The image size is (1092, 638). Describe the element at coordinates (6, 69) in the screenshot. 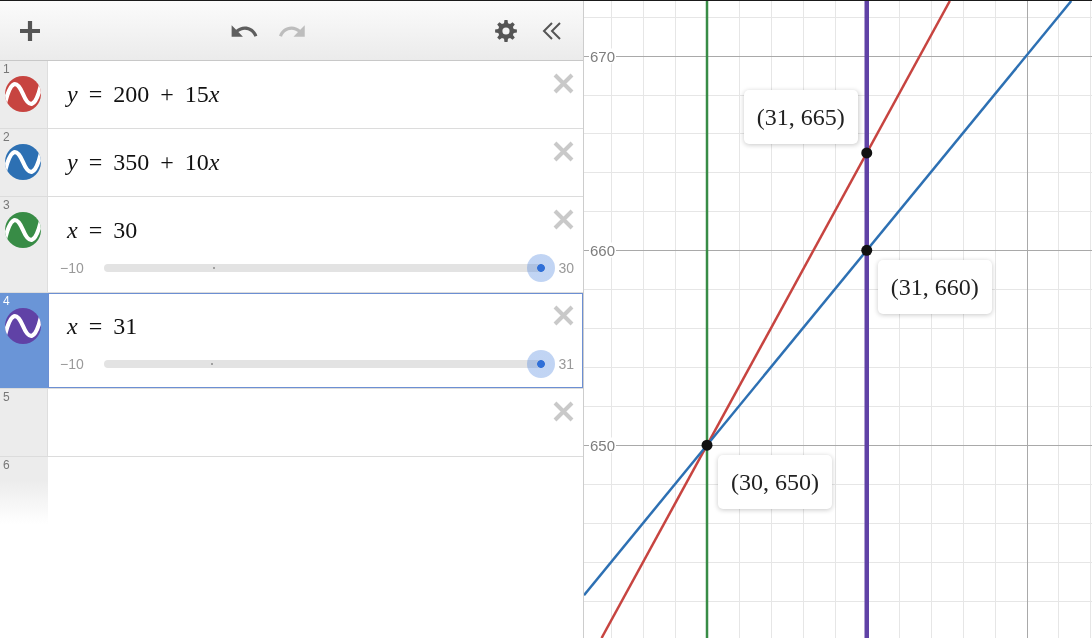

I see `row-number: 1` at that location.